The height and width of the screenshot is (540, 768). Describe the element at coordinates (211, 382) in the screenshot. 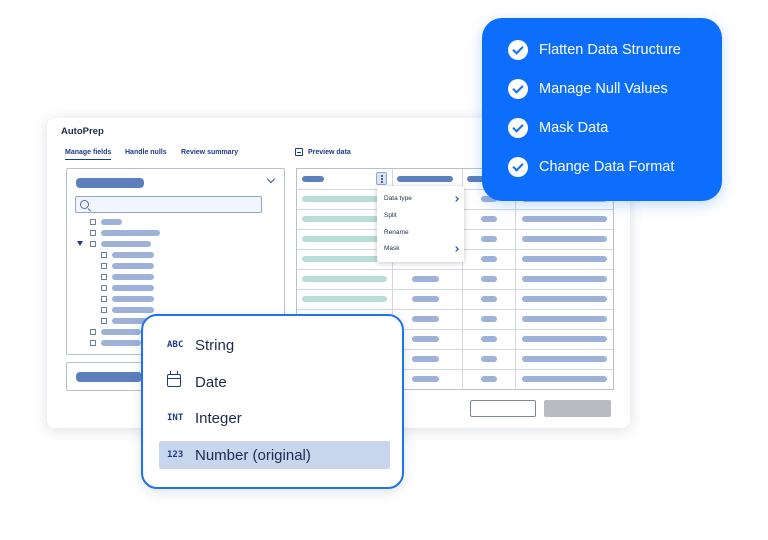

I see `data-type-label: Date` at that location.